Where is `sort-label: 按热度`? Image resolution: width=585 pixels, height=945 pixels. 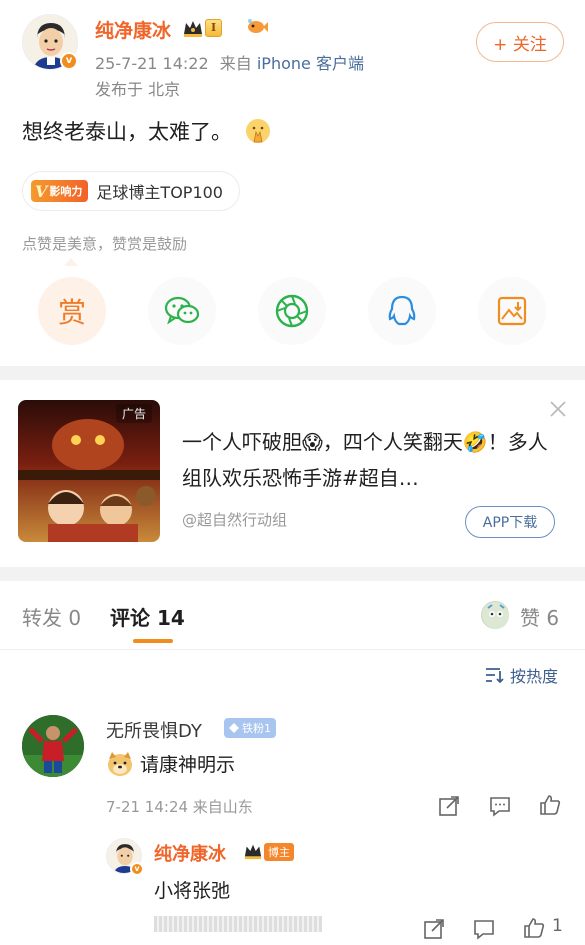
sort-label: 按热度 is located at coordinates (534, 676).